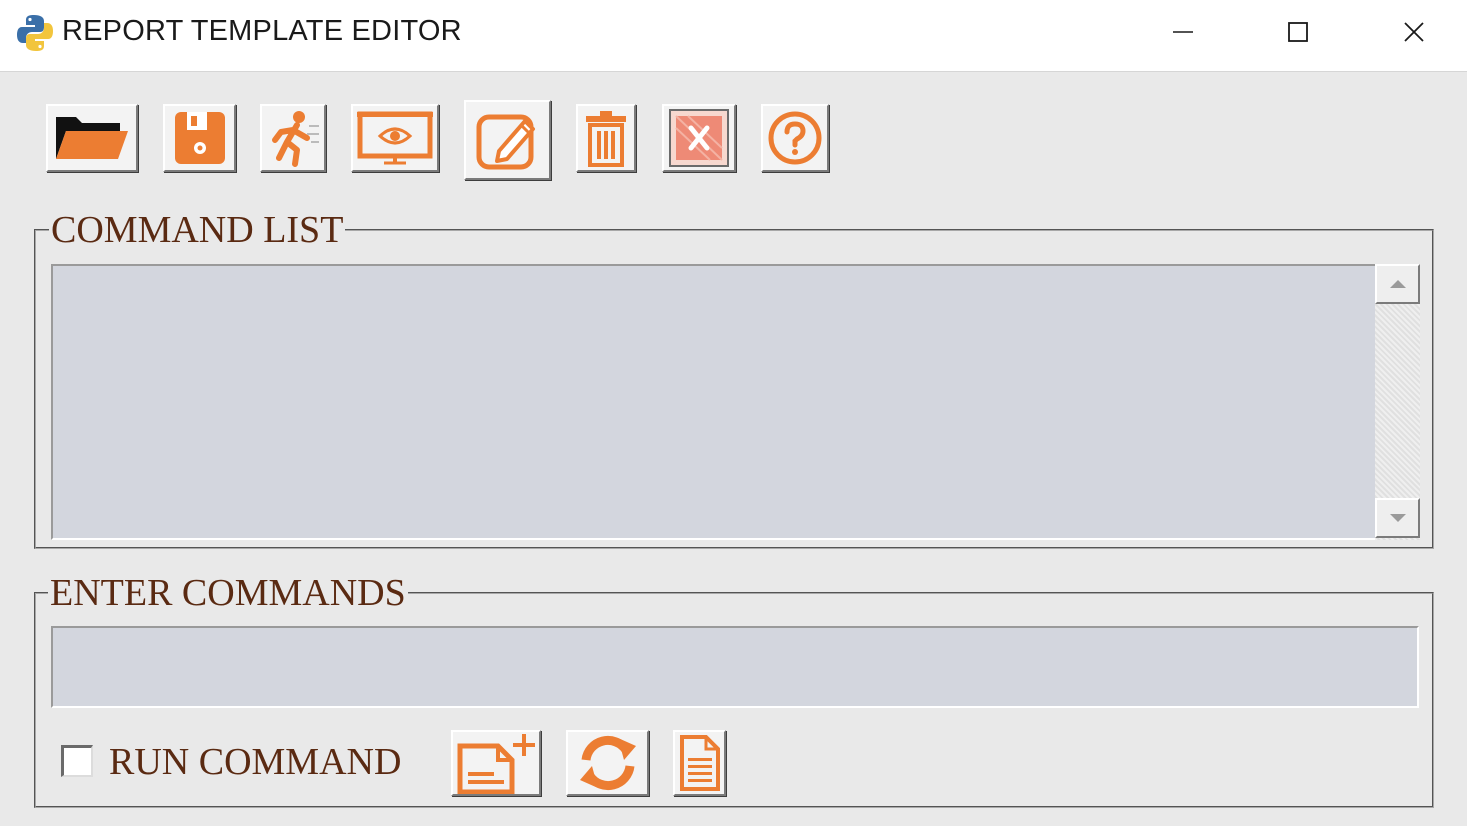  I want to click on document-icon, so click(699, 763).